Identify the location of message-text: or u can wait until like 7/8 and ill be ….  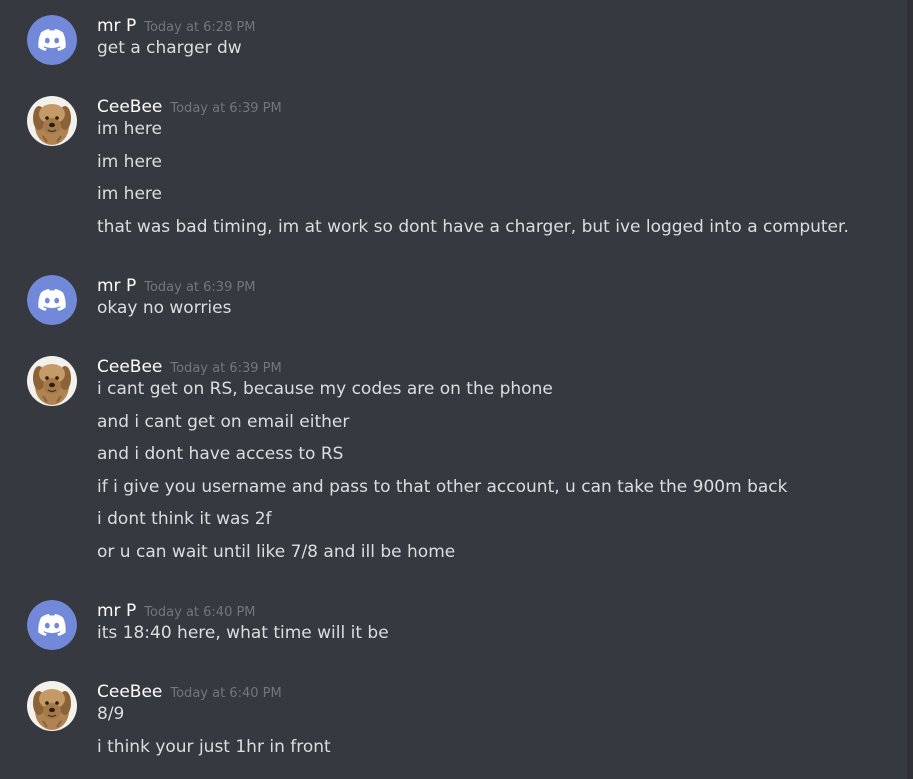
(276, 551).